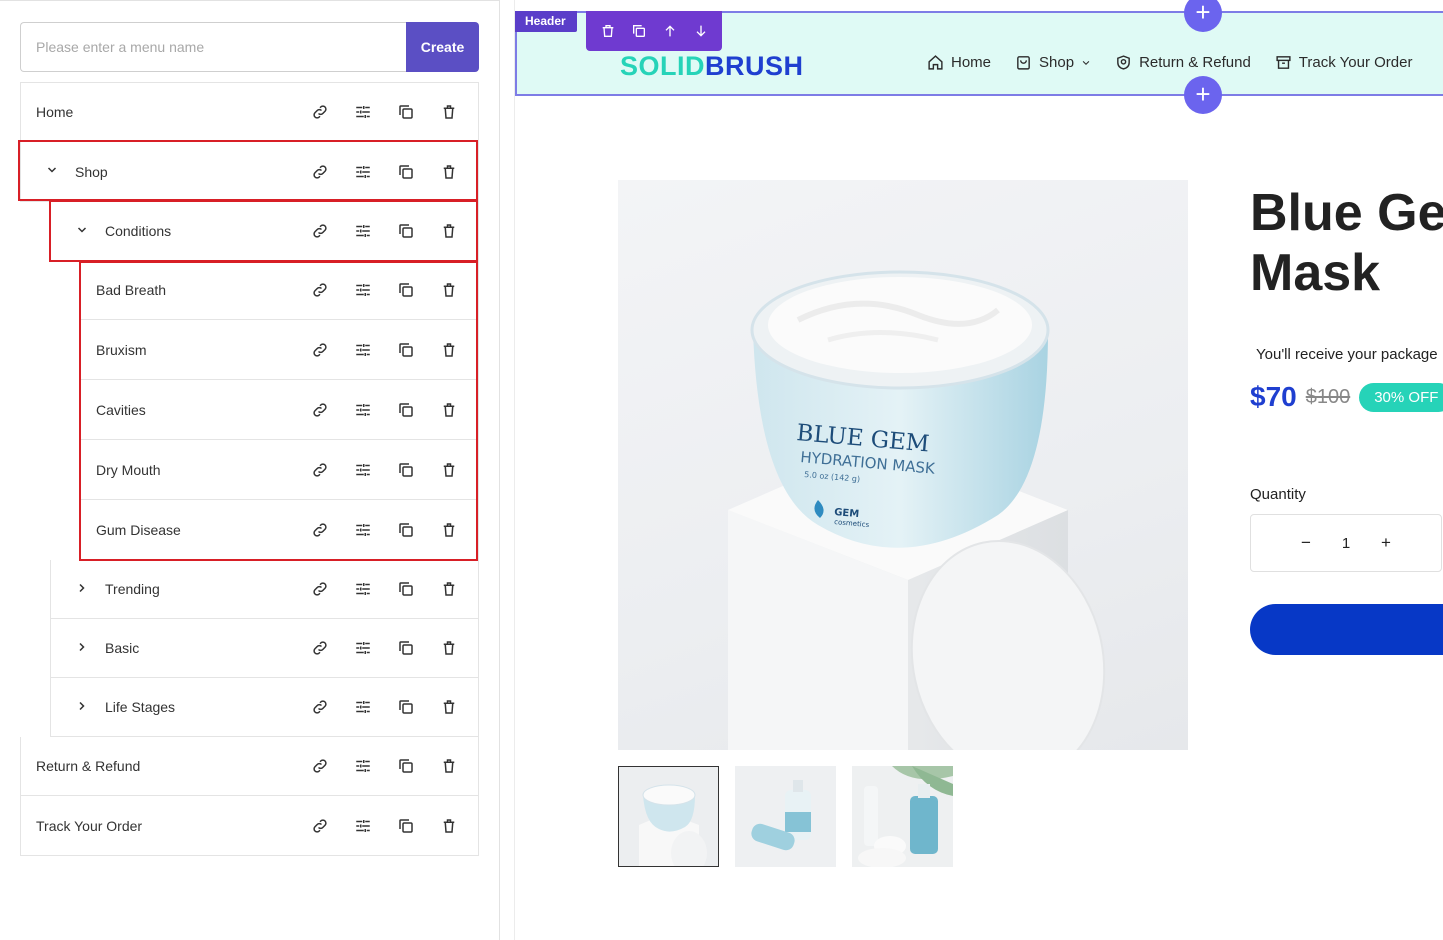 Image resolution: width=1443 pixels, height=940 pixels. Describe the element at coordinates (1343, 62) in the screenshot. I see `nav-item-track-order: Track Your Order` at that location.